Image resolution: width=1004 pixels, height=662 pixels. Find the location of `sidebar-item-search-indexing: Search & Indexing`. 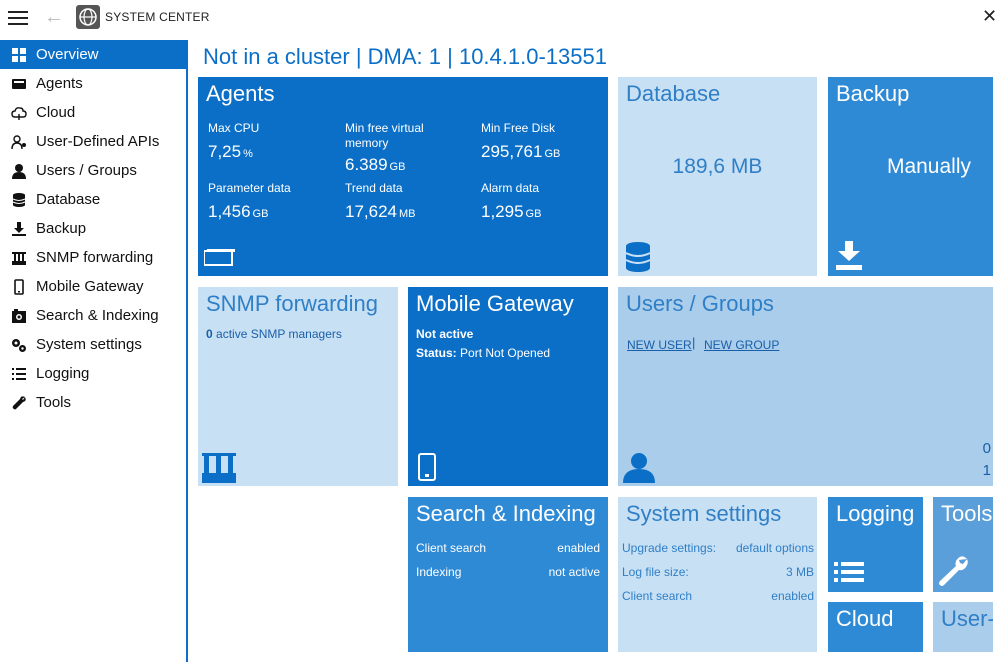

sidebar-item-search-indexing: Search & Indexing is located at coordinates (93, 315).